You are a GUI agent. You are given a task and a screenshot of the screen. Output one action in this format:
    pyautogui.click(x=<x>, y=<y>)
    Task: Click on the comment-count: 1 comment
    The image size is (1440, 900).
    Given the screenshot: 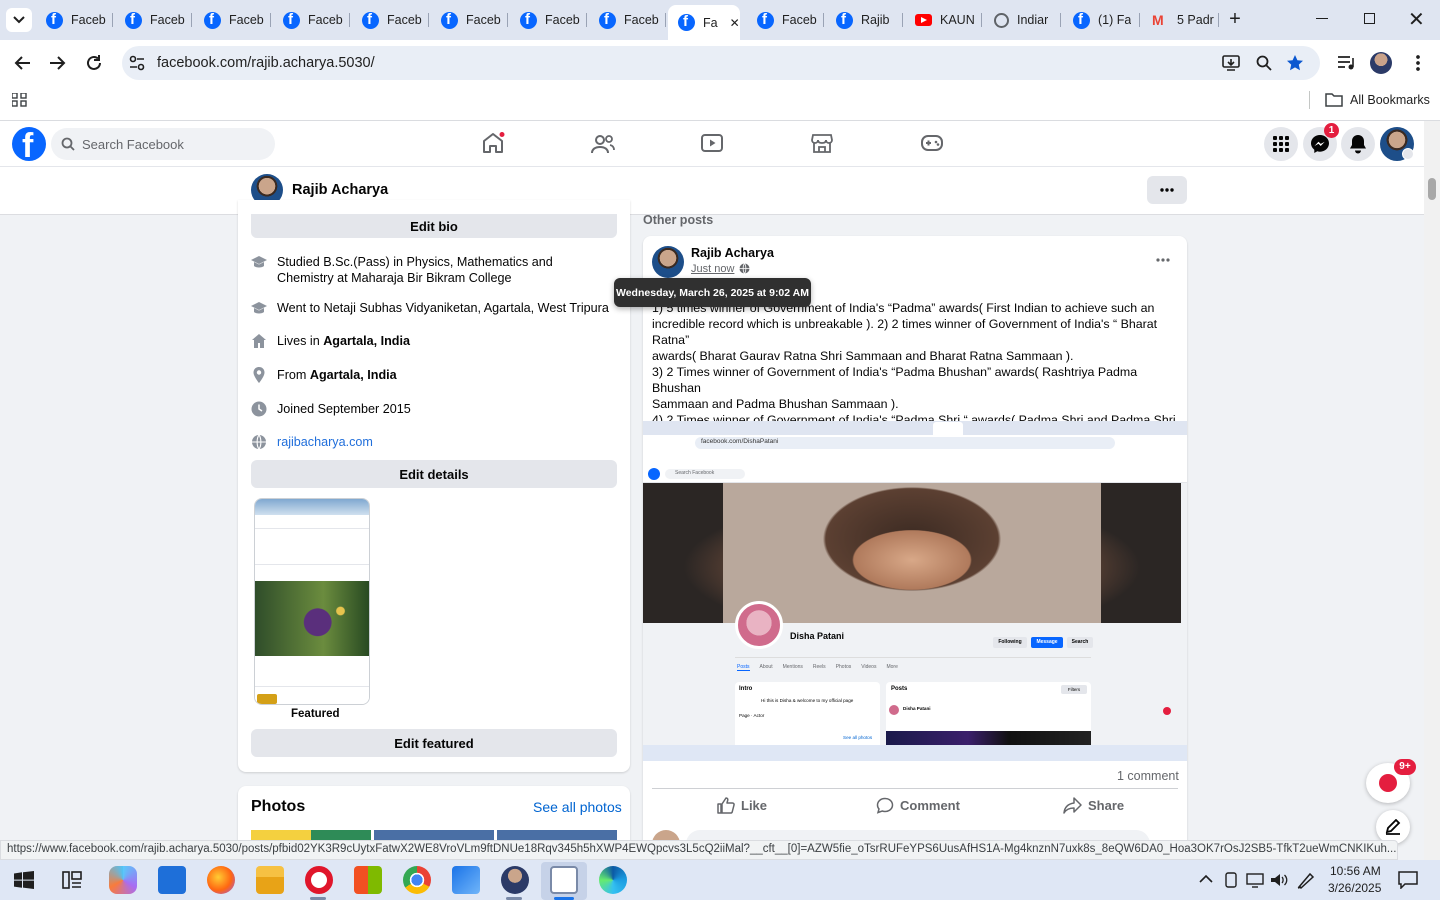 What is the action you would take?
    pyautogui.click(x=1148, y=776)
    